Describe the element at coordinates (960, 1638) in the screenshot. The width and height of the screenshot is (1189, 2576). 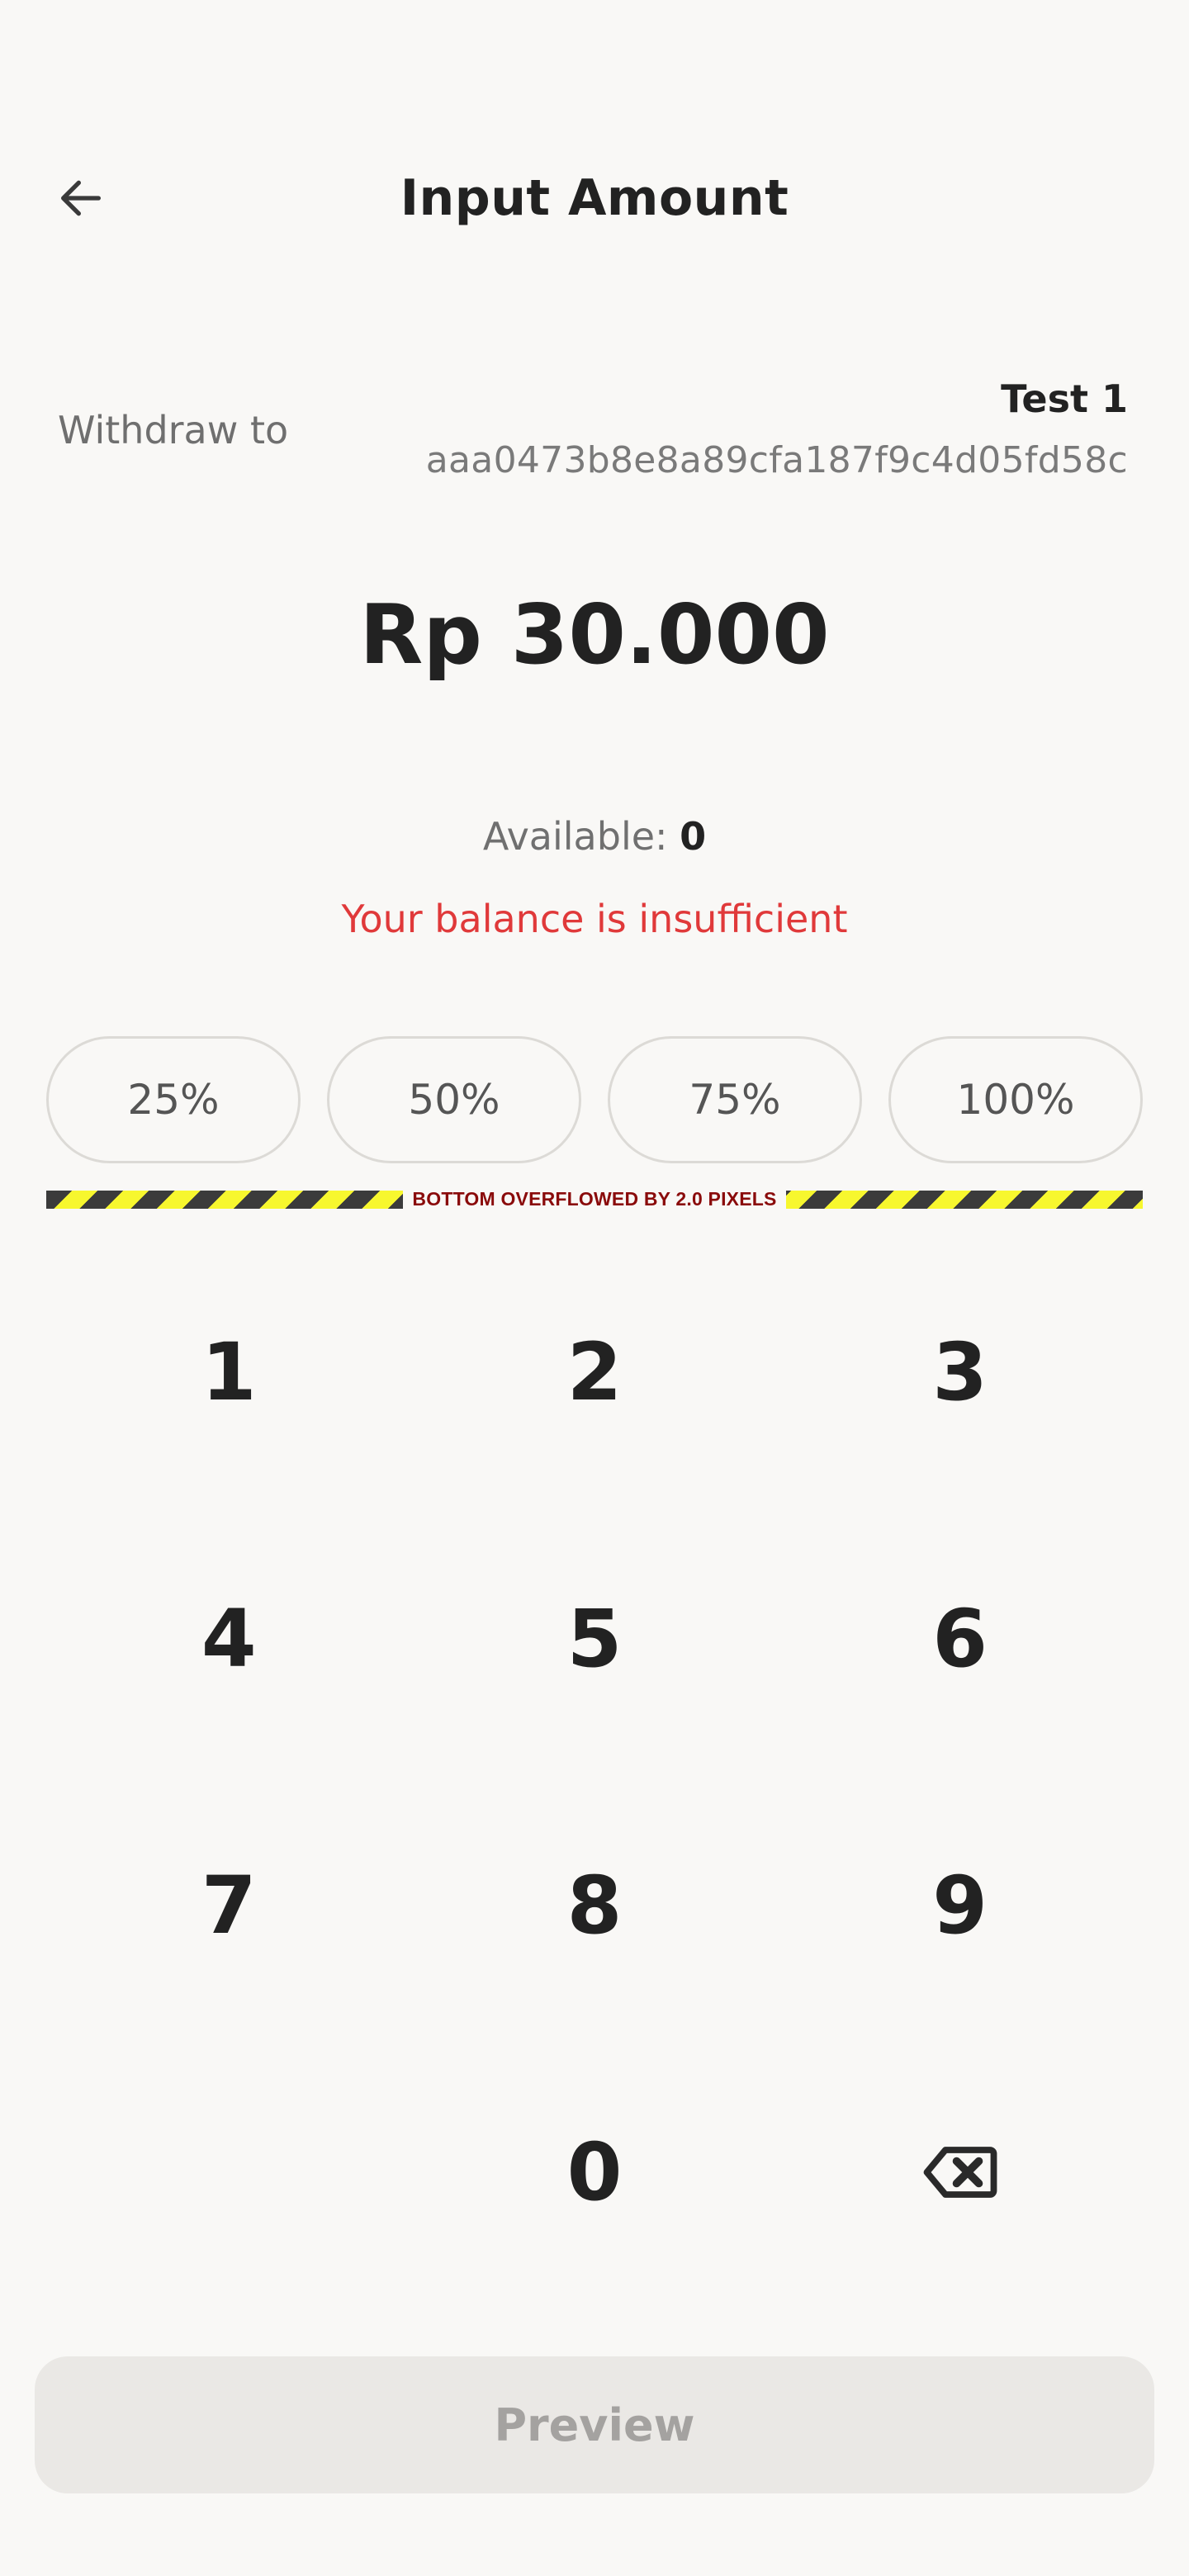
I see `key-6: 6` at that location.